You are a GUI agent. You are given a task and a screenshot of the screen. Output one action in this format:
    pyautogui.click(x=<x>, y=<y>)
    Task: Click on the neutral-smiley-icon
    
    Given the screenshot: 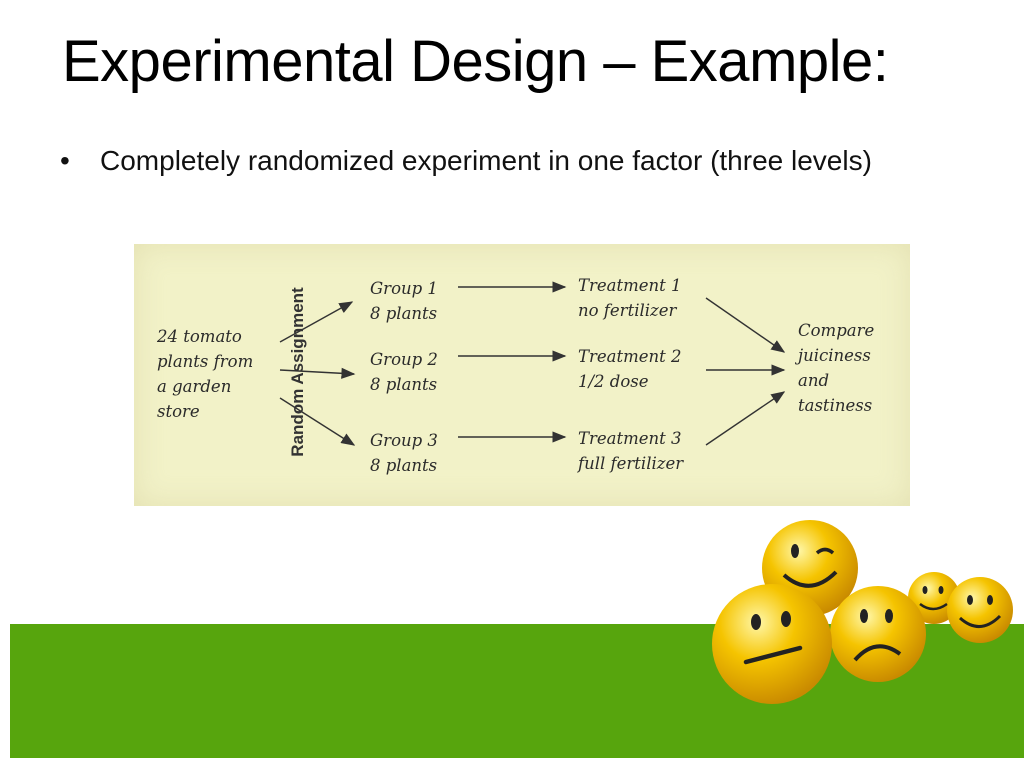 What is the action you would take?
    pyautogui.click(x=772, y=644)
    